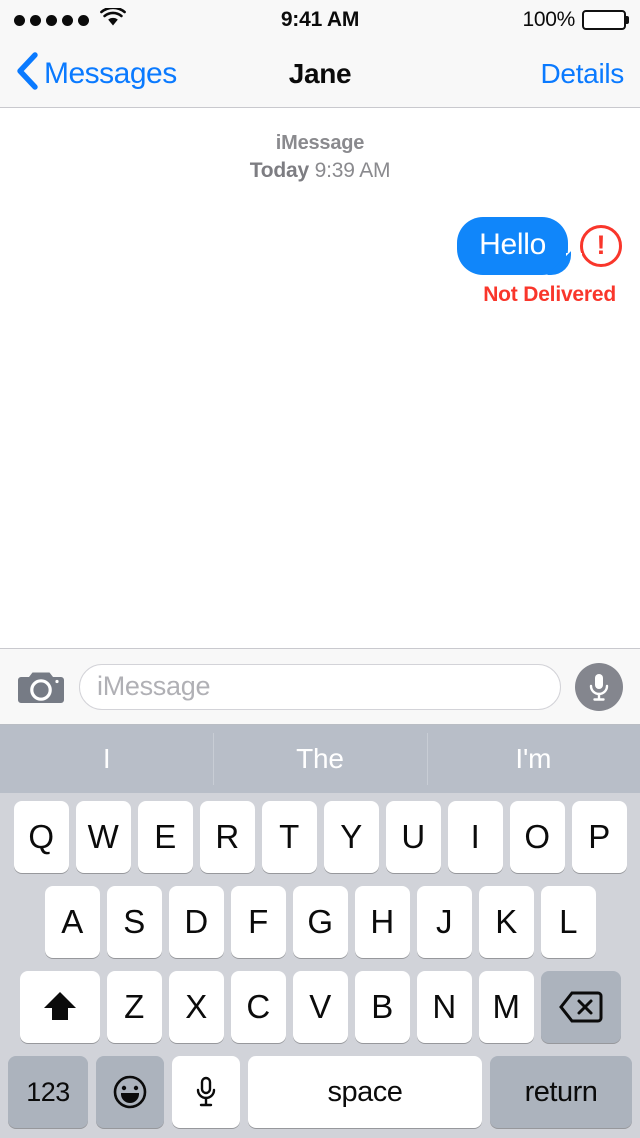 This screenshot has height=1138, width=640. Describe the element at coordinates (568, 922) in the screenshot. I see `key-l: L` at that location.